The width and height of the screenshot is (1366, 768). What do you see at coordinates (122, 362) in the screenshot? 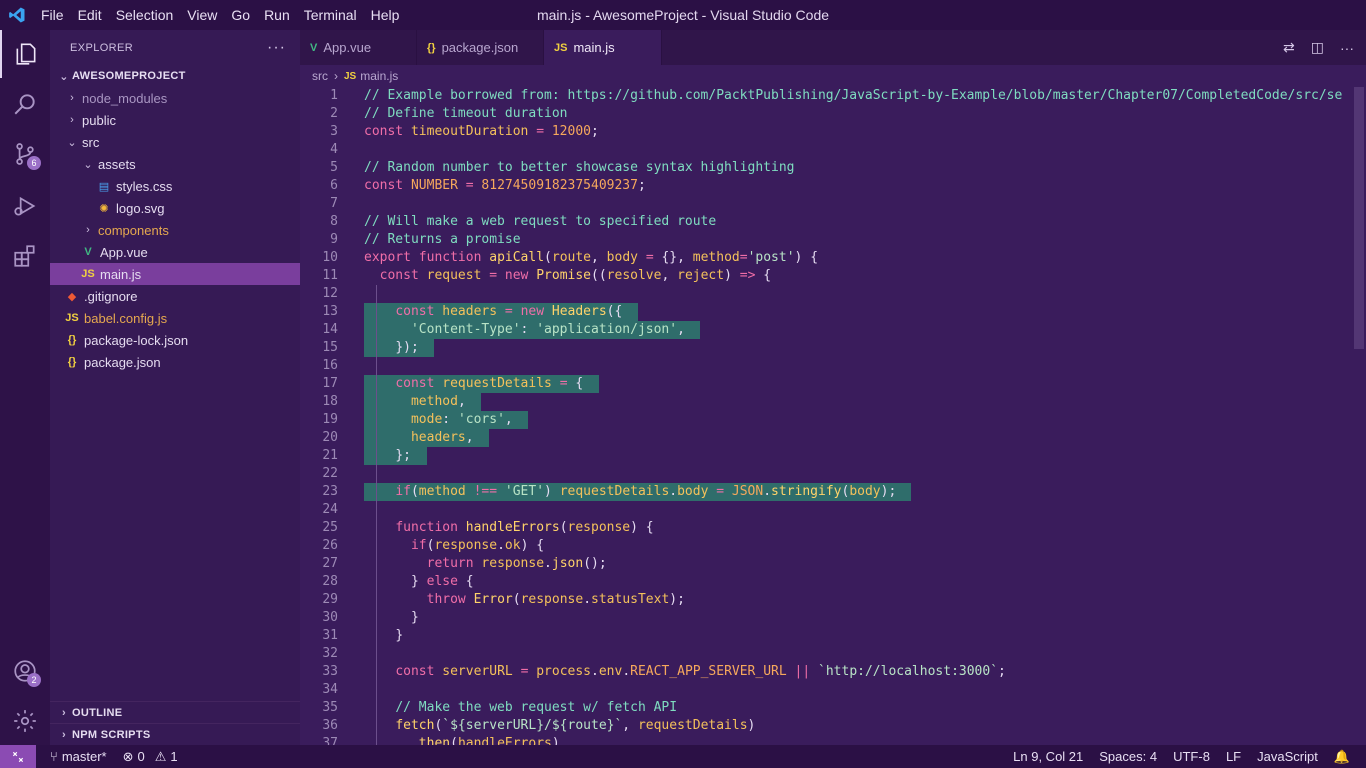
I see `tree-item-label: package.json` at bounding box center [122, 362].